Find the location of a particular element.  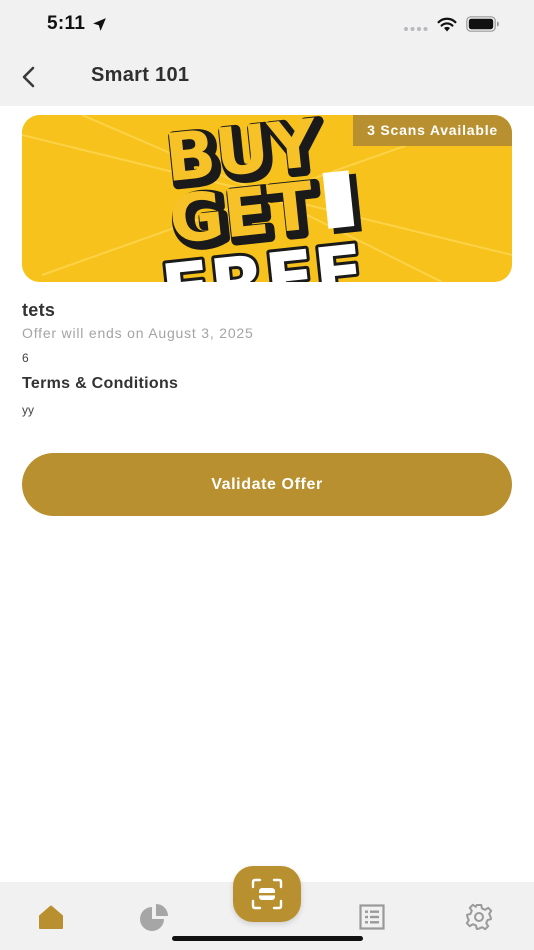

tab-settings is located at coordinates (479, 917).